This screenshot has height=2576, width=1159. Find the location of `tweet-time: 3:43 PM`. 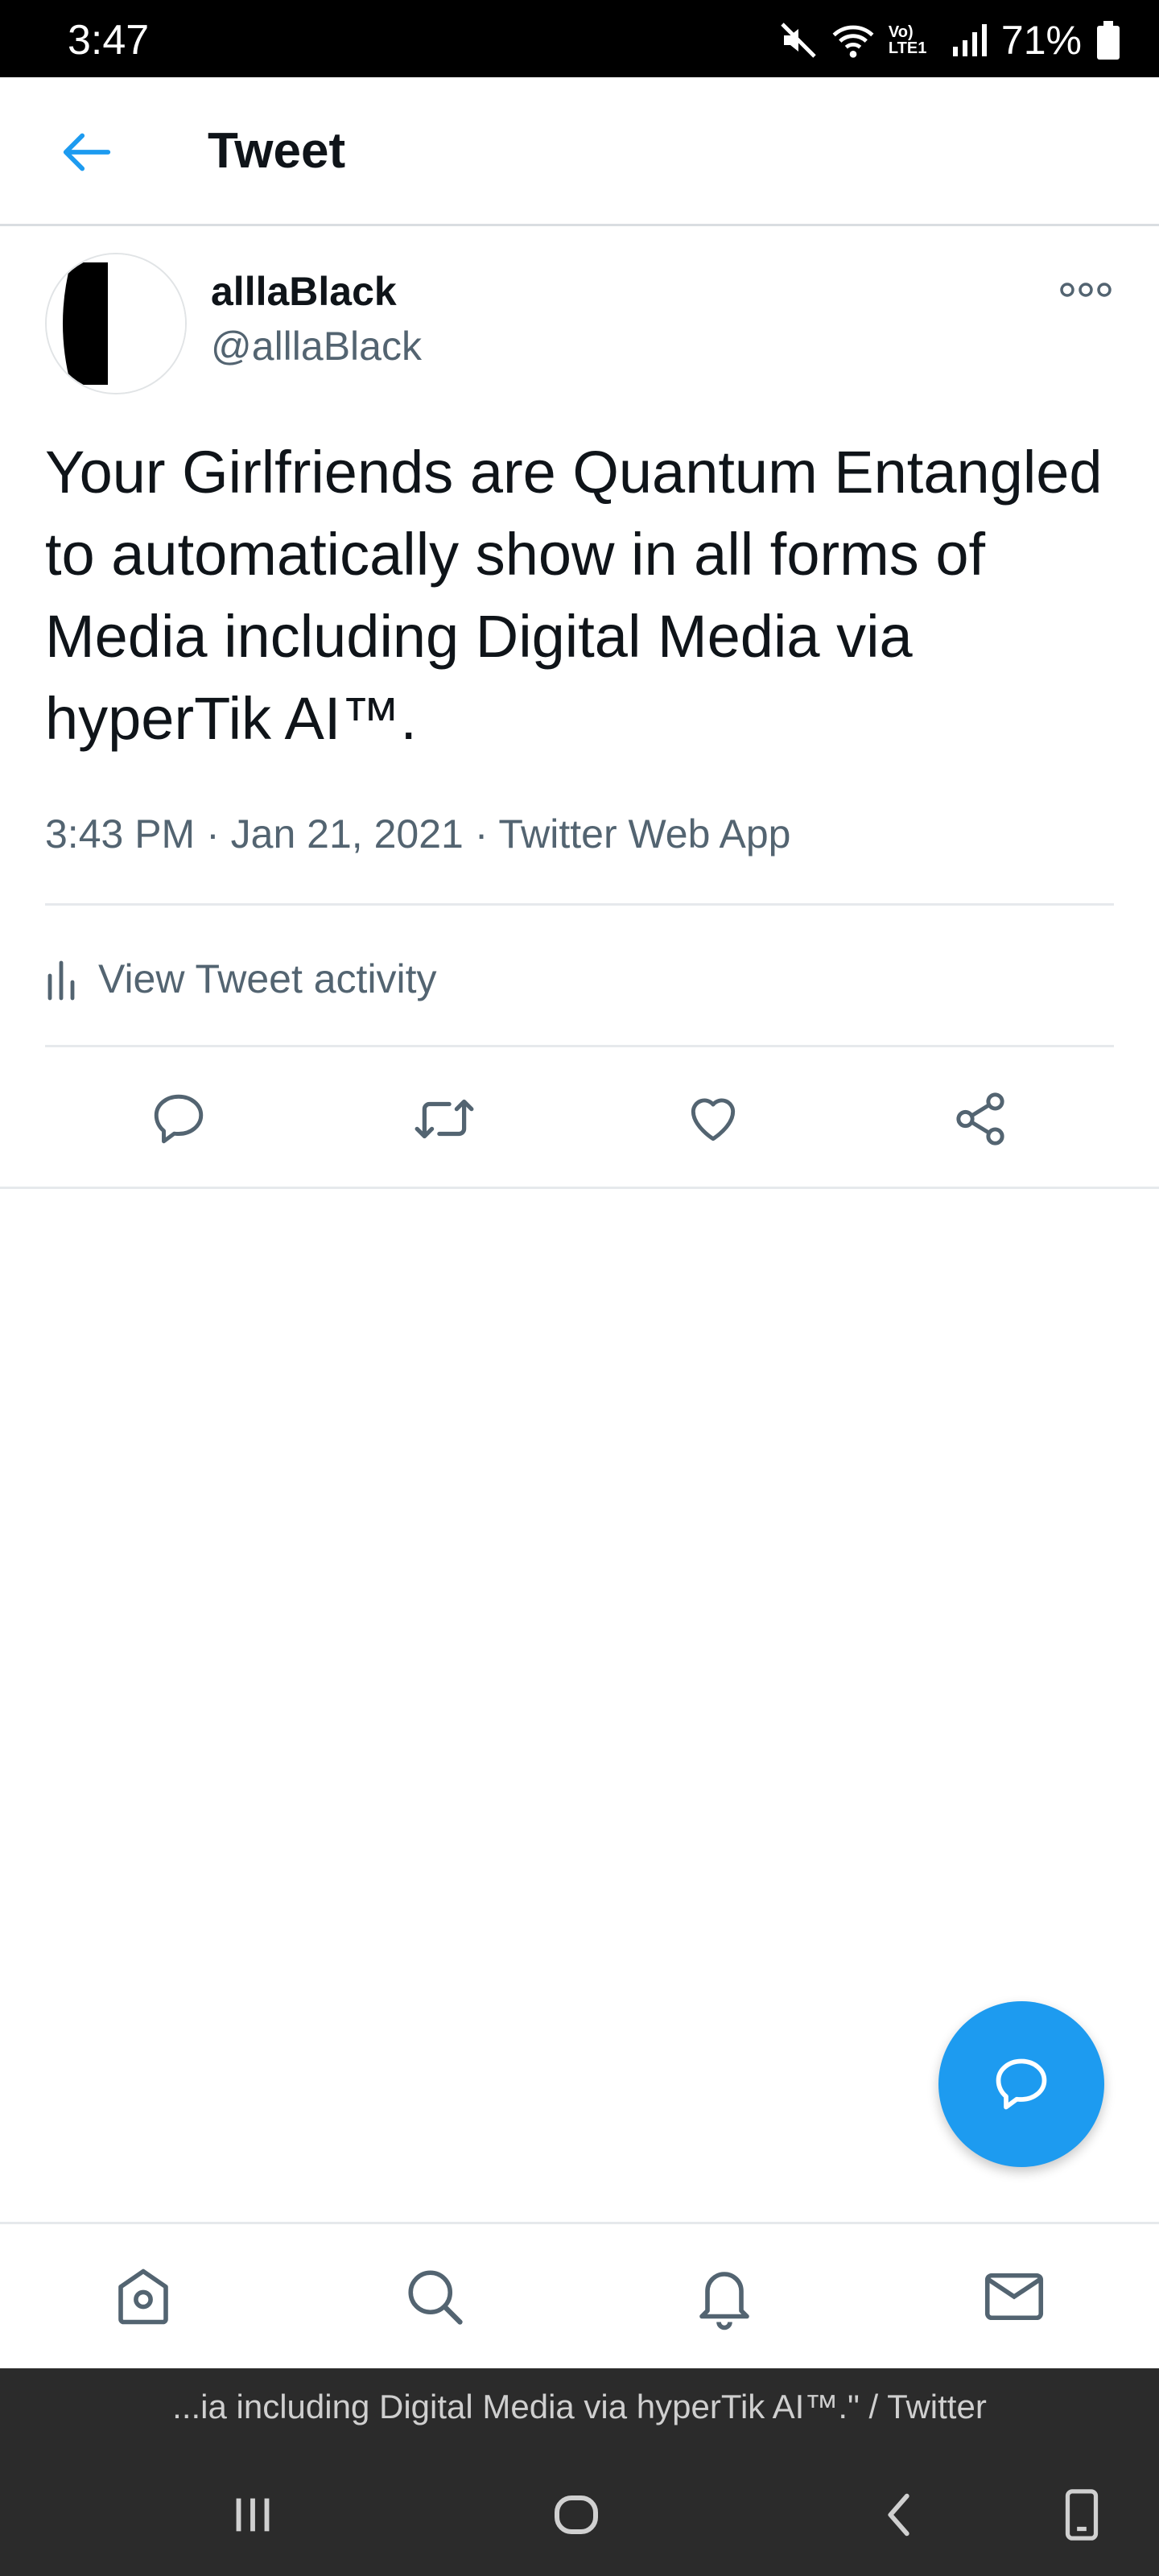

tweet-time: 3:43 PM is located at coordinates (120, 834).